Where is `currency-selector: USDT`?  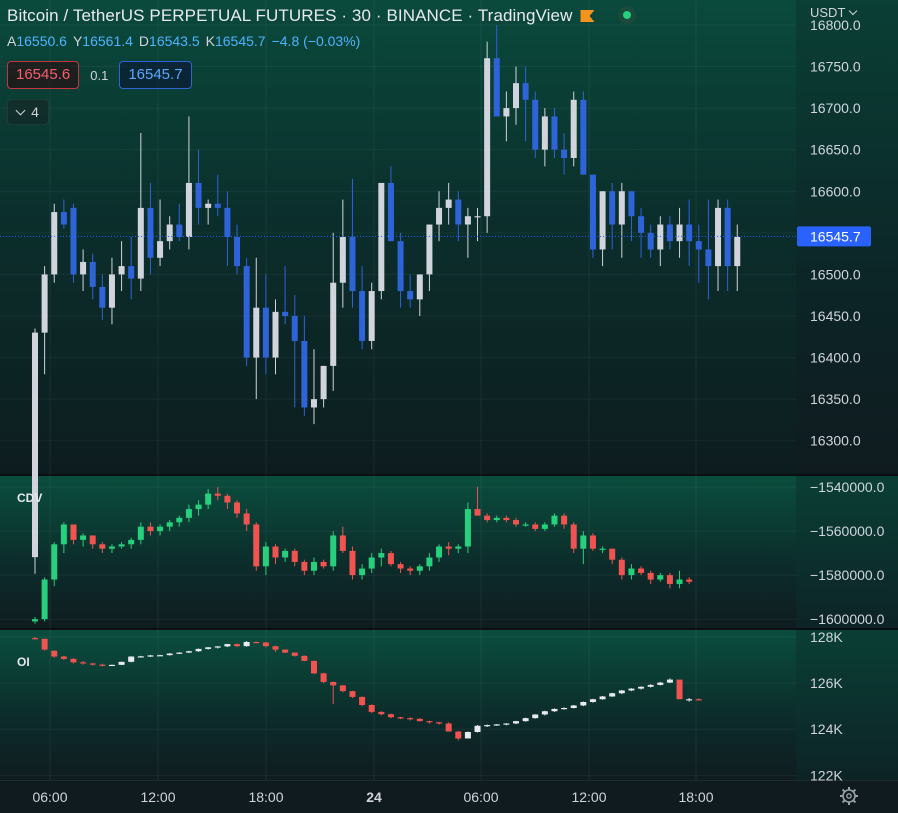 currency-selector: USDT is located at coordinates (834, 12).